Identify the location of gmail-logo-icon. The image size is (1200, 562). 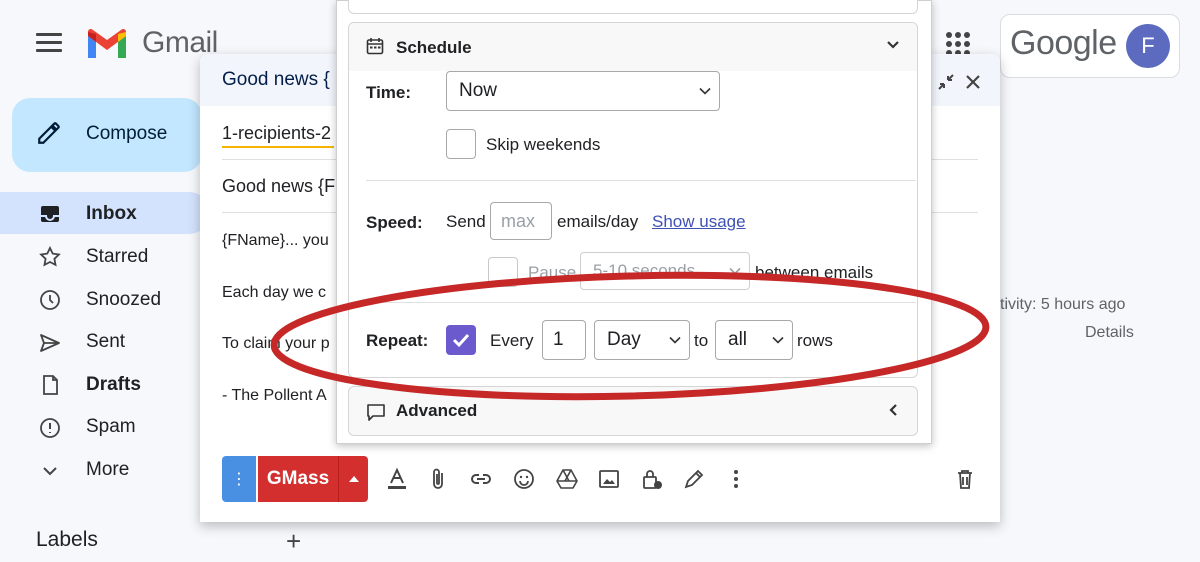
(107, 43).